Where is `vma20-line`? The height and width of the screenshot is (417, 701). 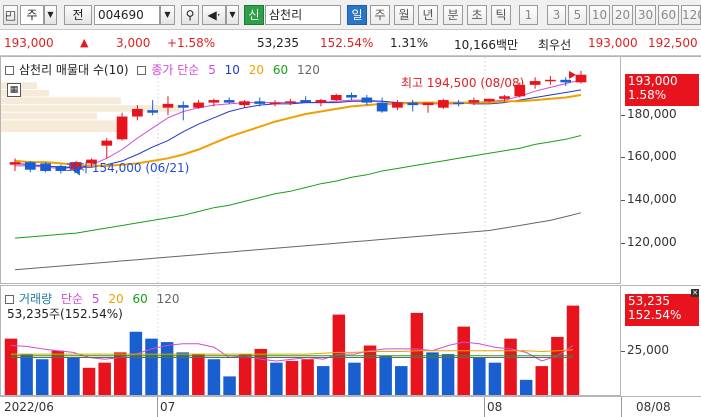
vma20-line is located at coordinates (292, 352).